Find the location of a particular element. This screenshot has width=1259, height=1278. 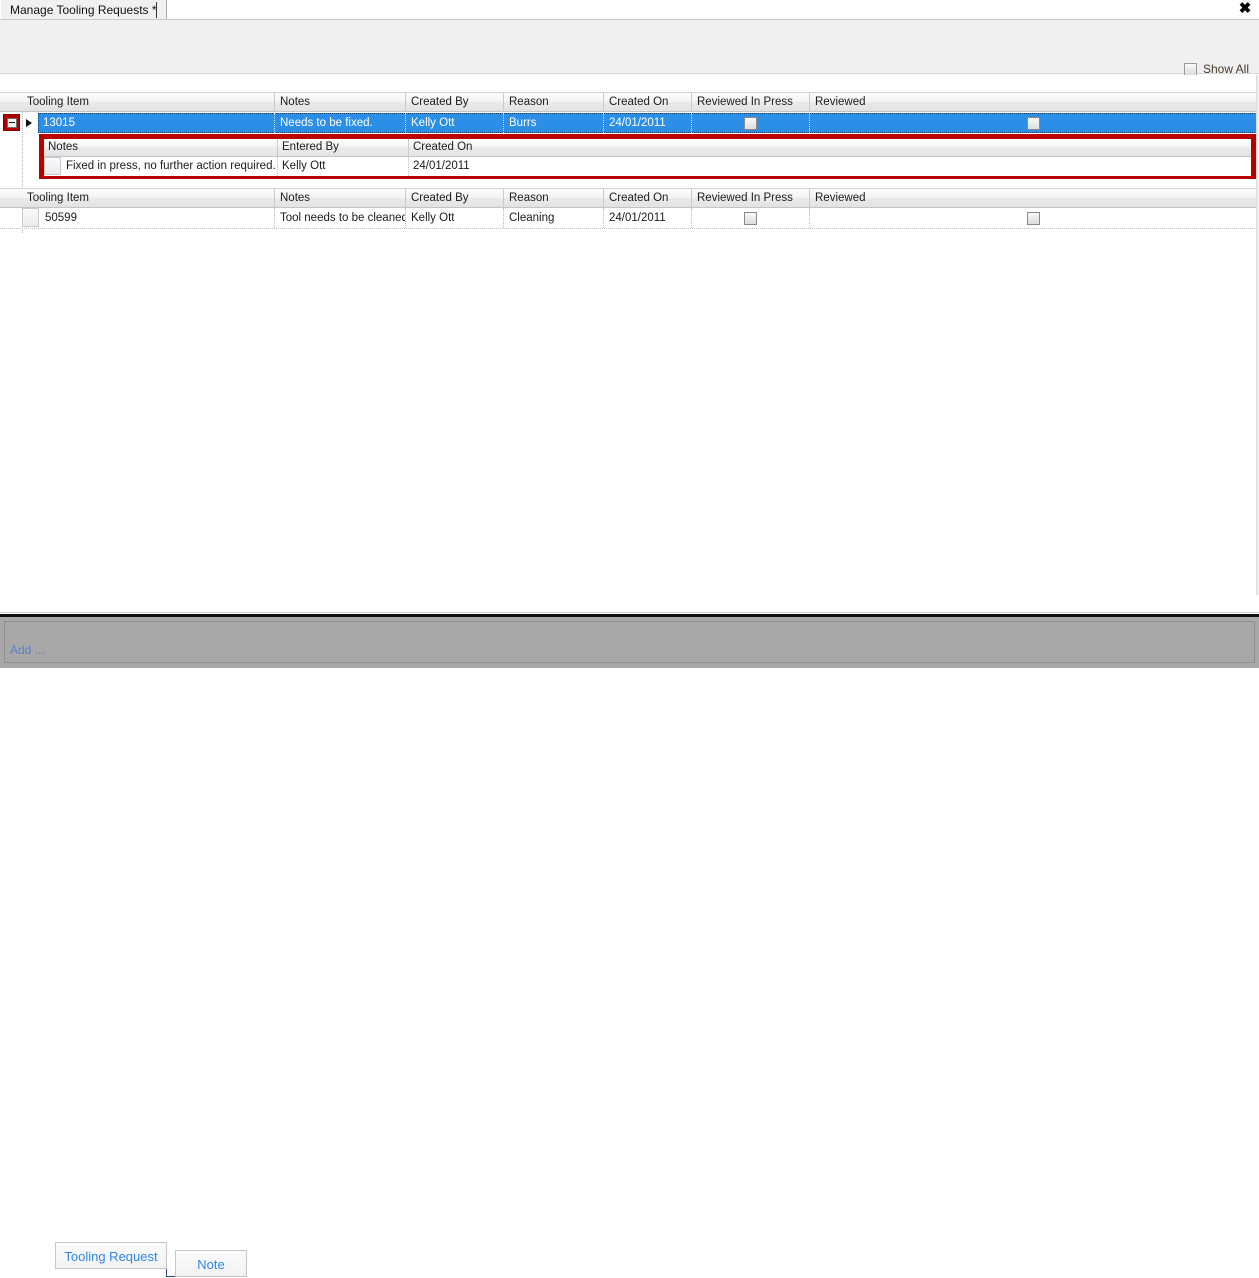

close-icon: ✖ is located at coordinates (1245, 9).